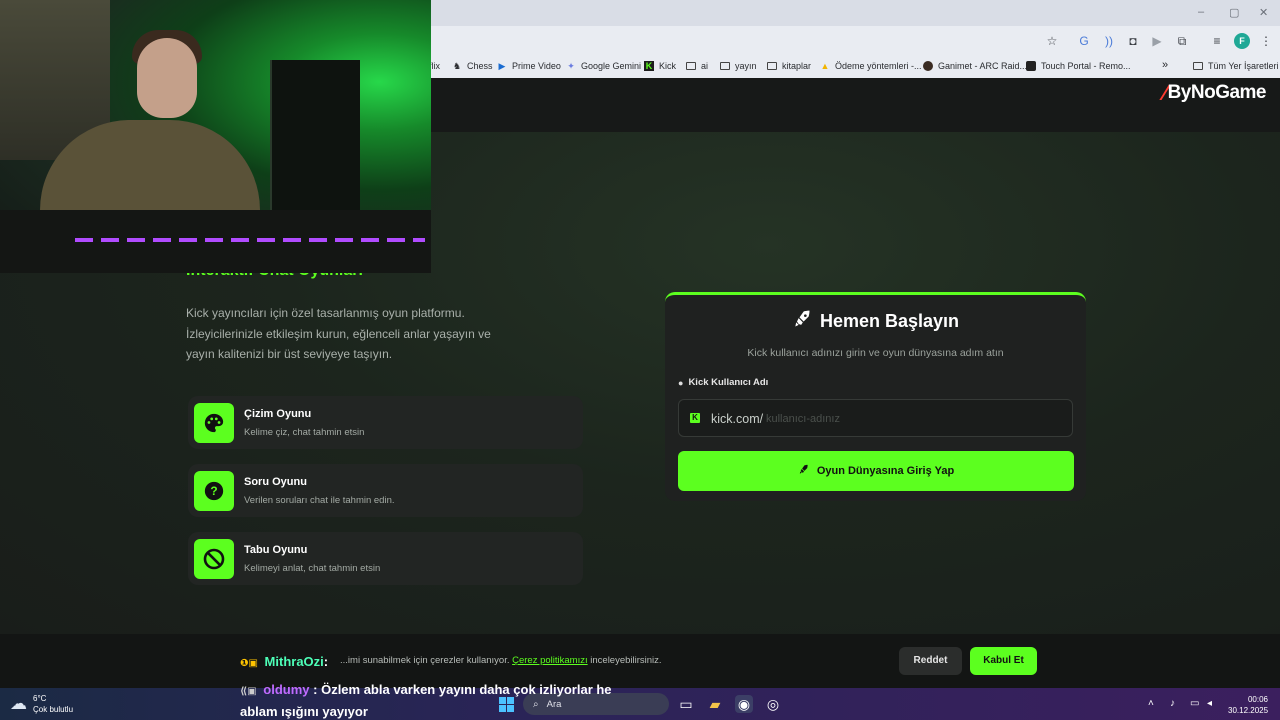  Describe the element at coordinates (930, 661) in the screenshot. I see `reject-cookies-button: Reddet` at that location.